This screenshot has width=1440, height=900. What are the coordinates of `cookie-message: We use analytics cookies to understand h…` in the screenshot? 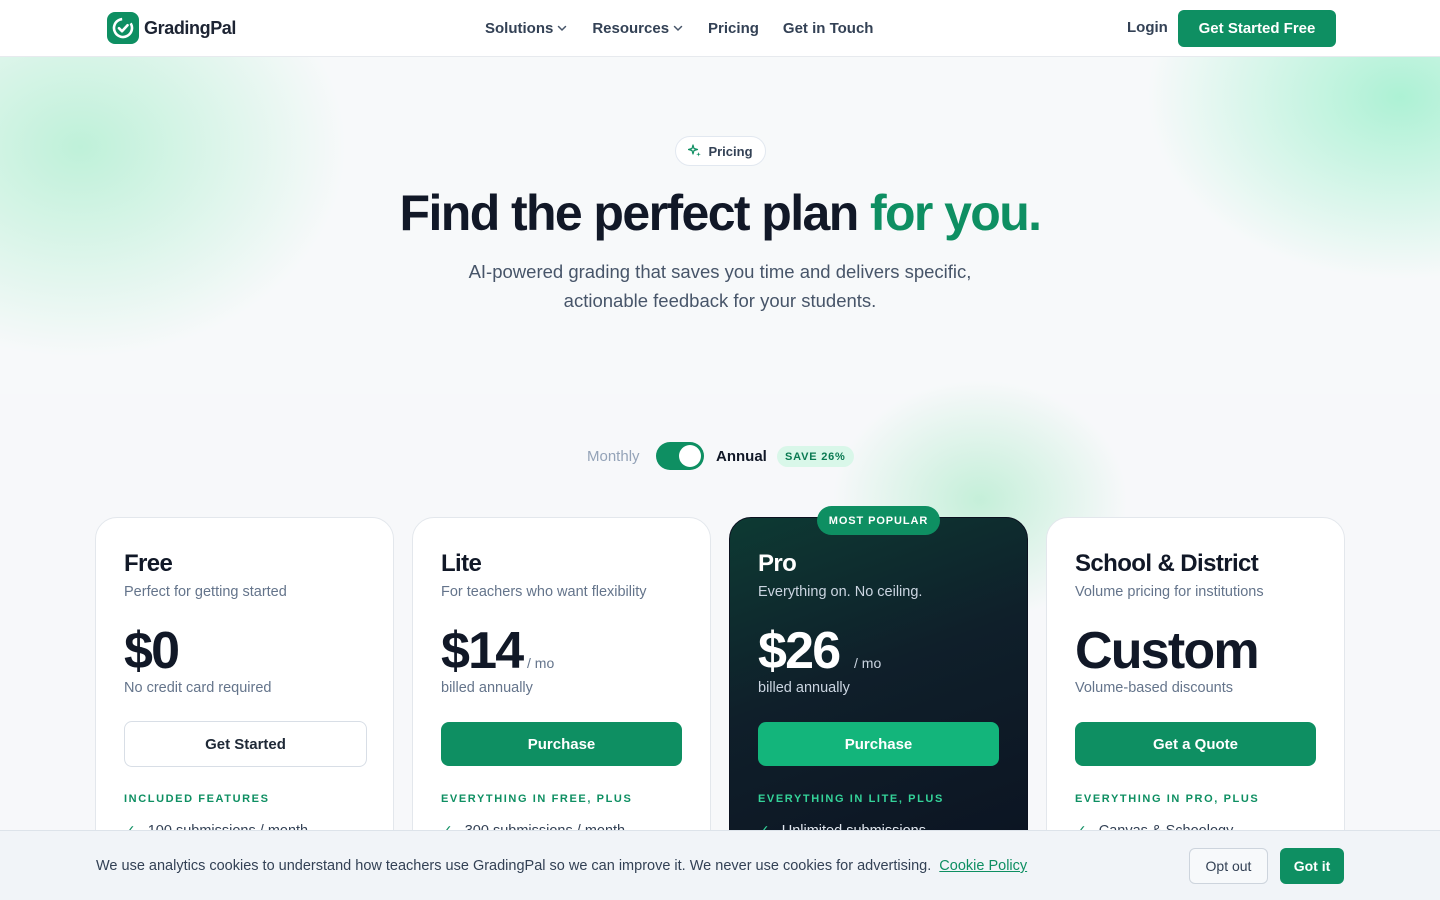 It's located at (514, 866).